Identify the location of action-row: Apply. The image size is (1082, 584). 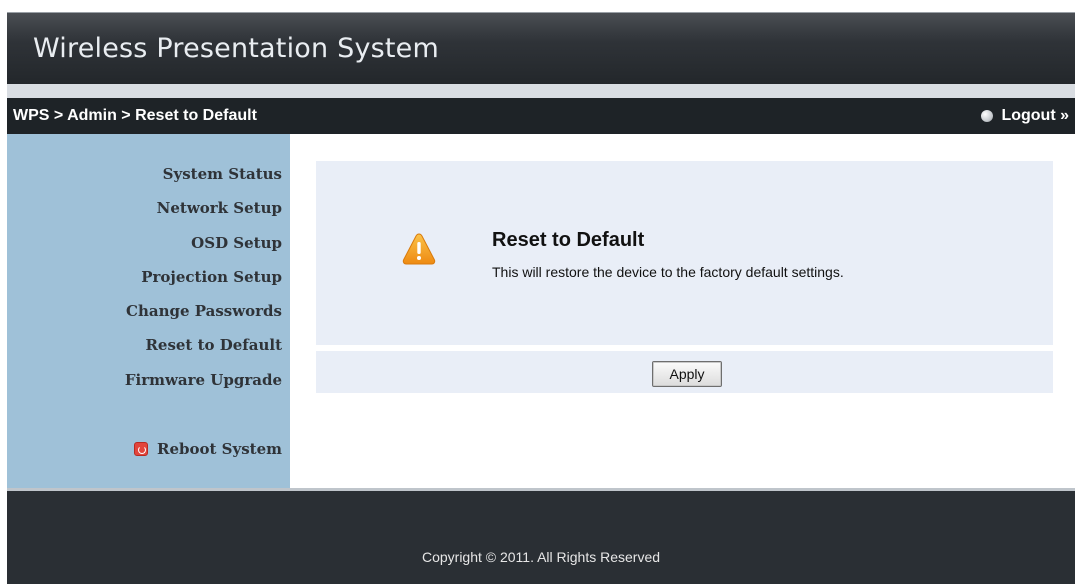
(684, 372).